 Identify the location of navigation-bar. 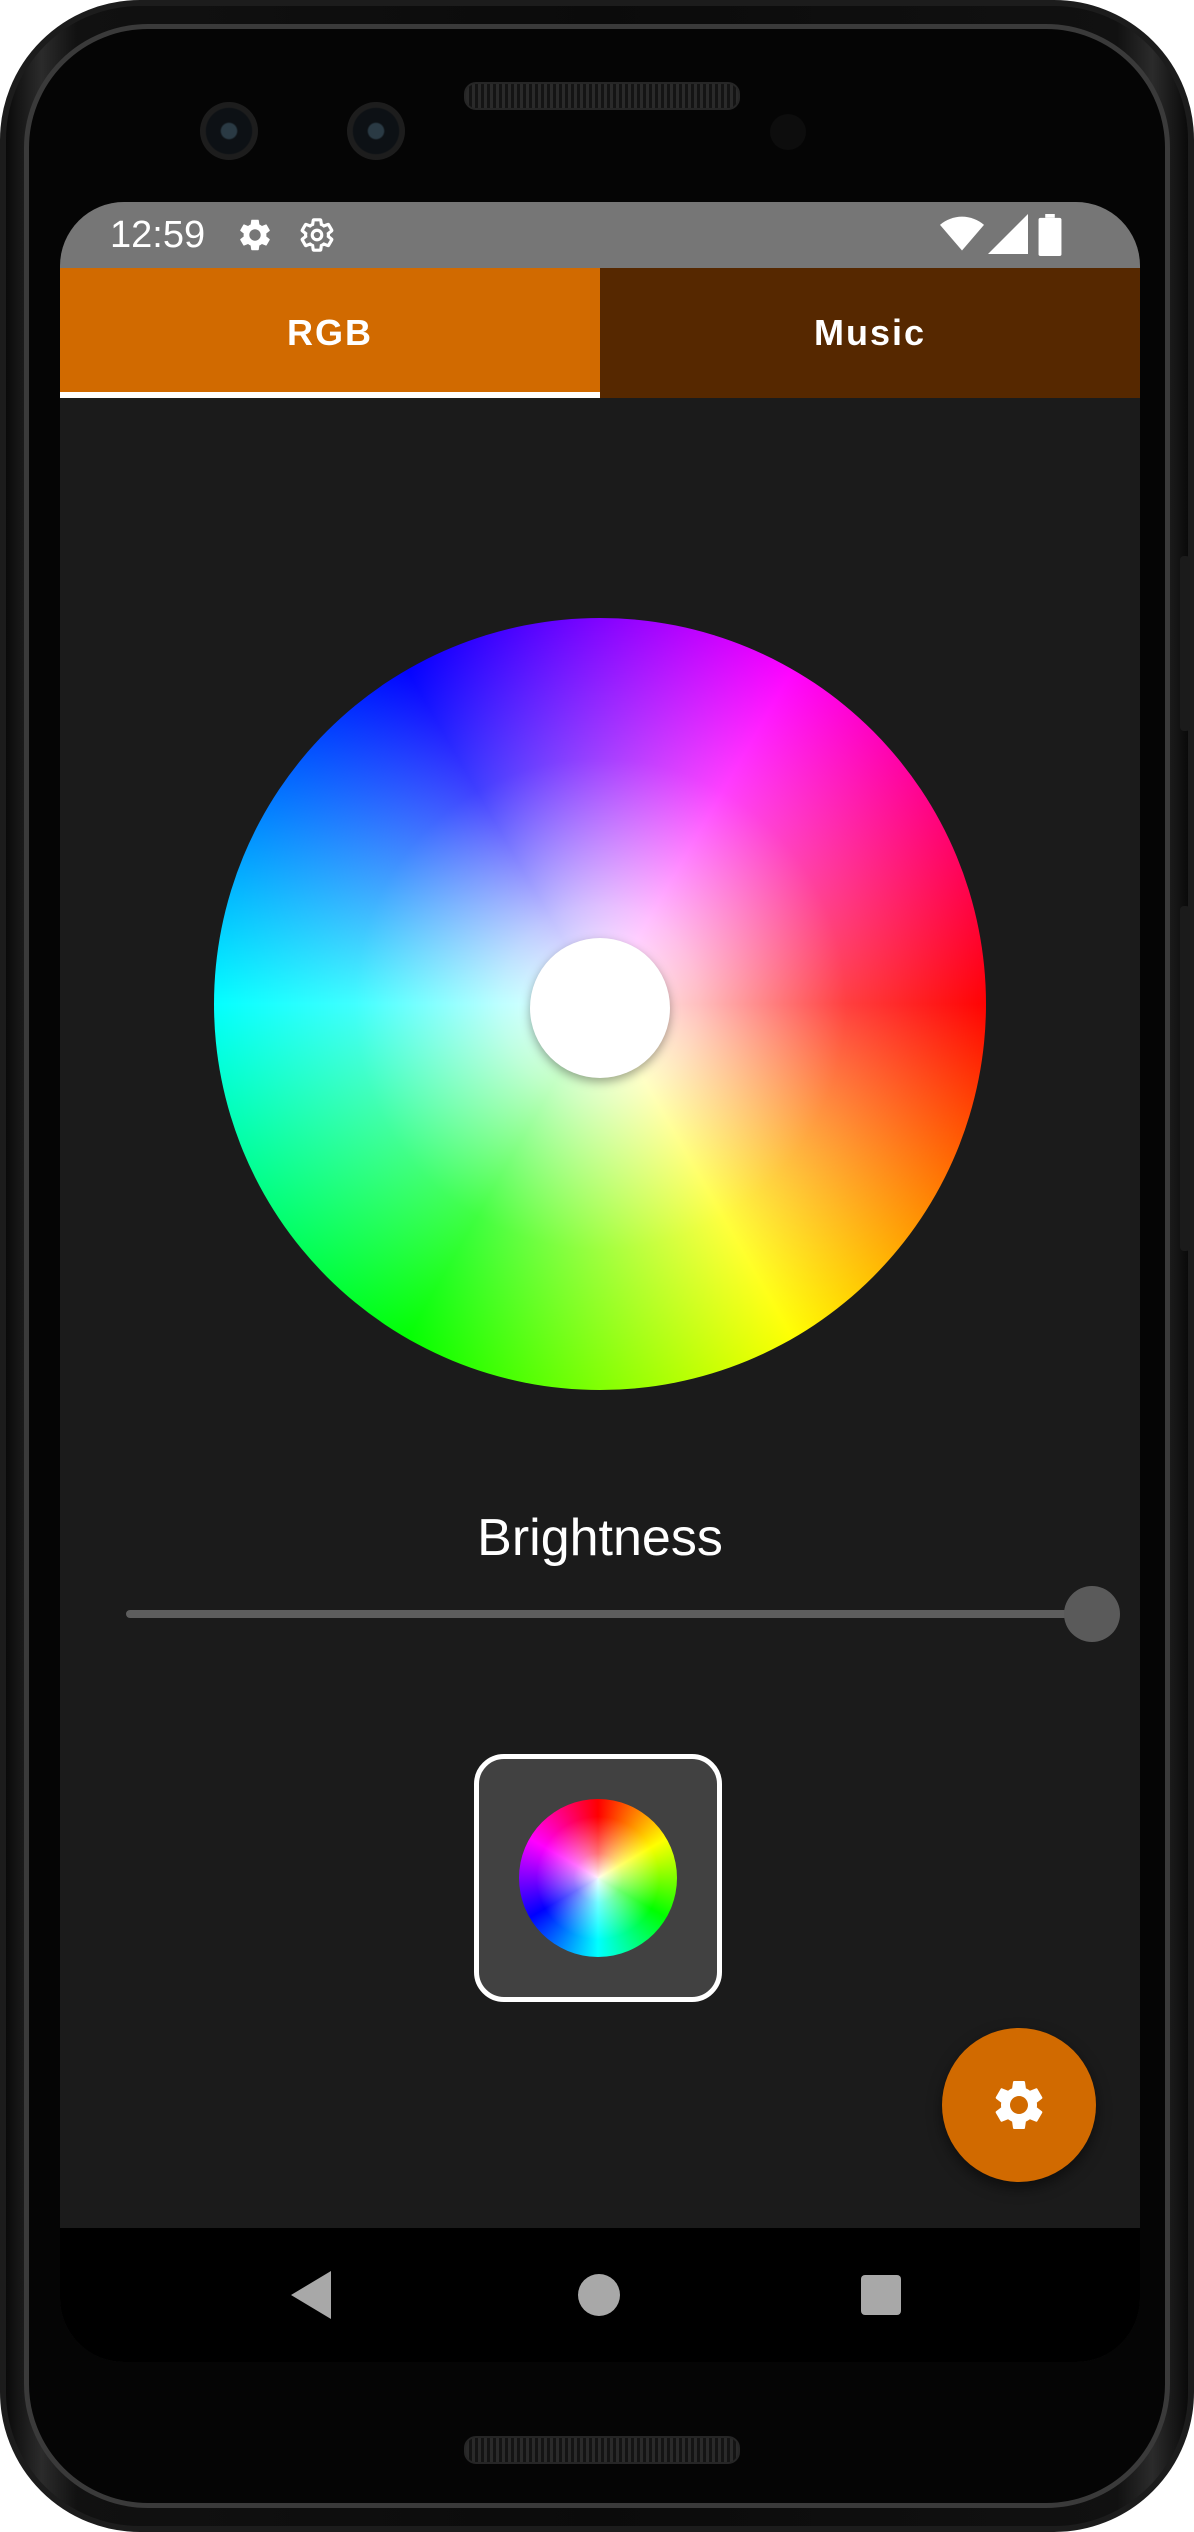
(600, 2295).